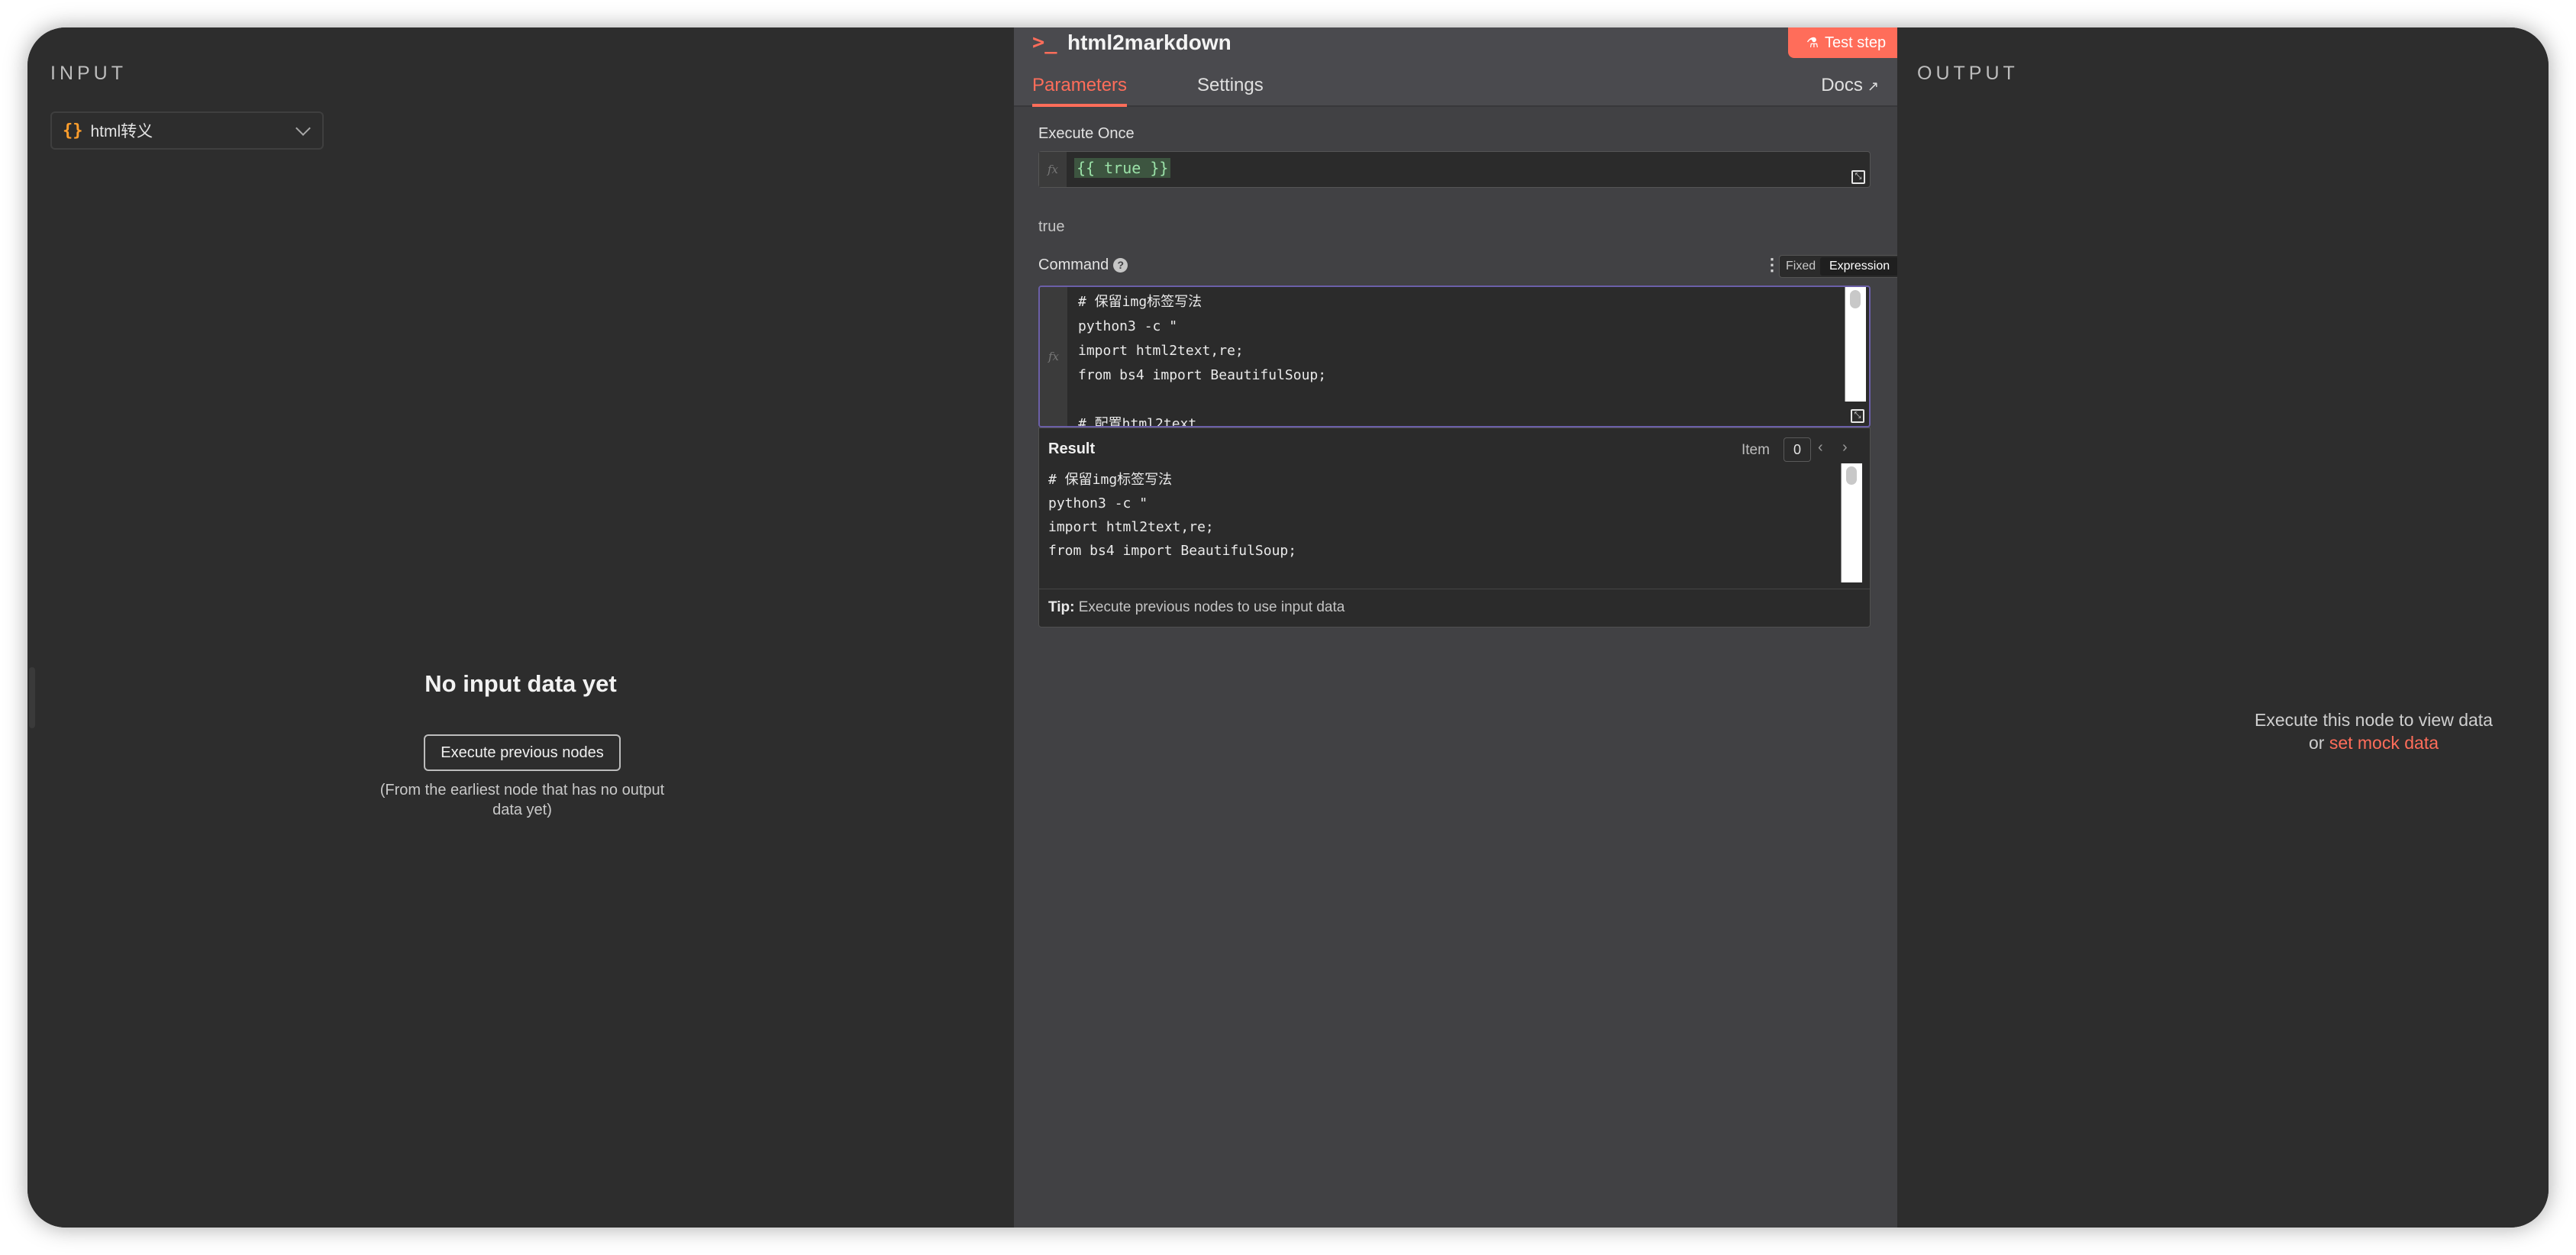 This screenshot has width=2576, height=1255. I want to click on active-tab-indicator, so click(1079, 106).